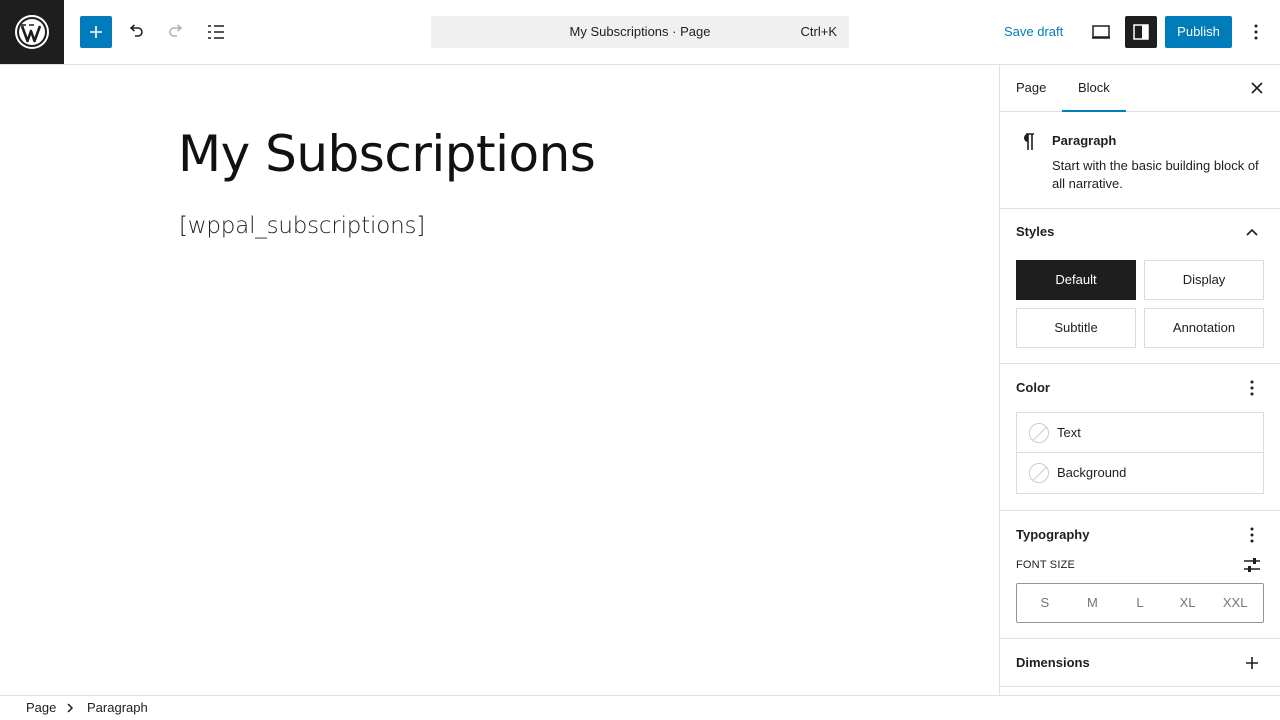 Image resolution: width=1280 pixels, height=720 pixels. What do you see at coordinates (1046, 565) in the screenshot?
I see `font-size-label: FONT SIZE` at bounding box center [1046, 565].